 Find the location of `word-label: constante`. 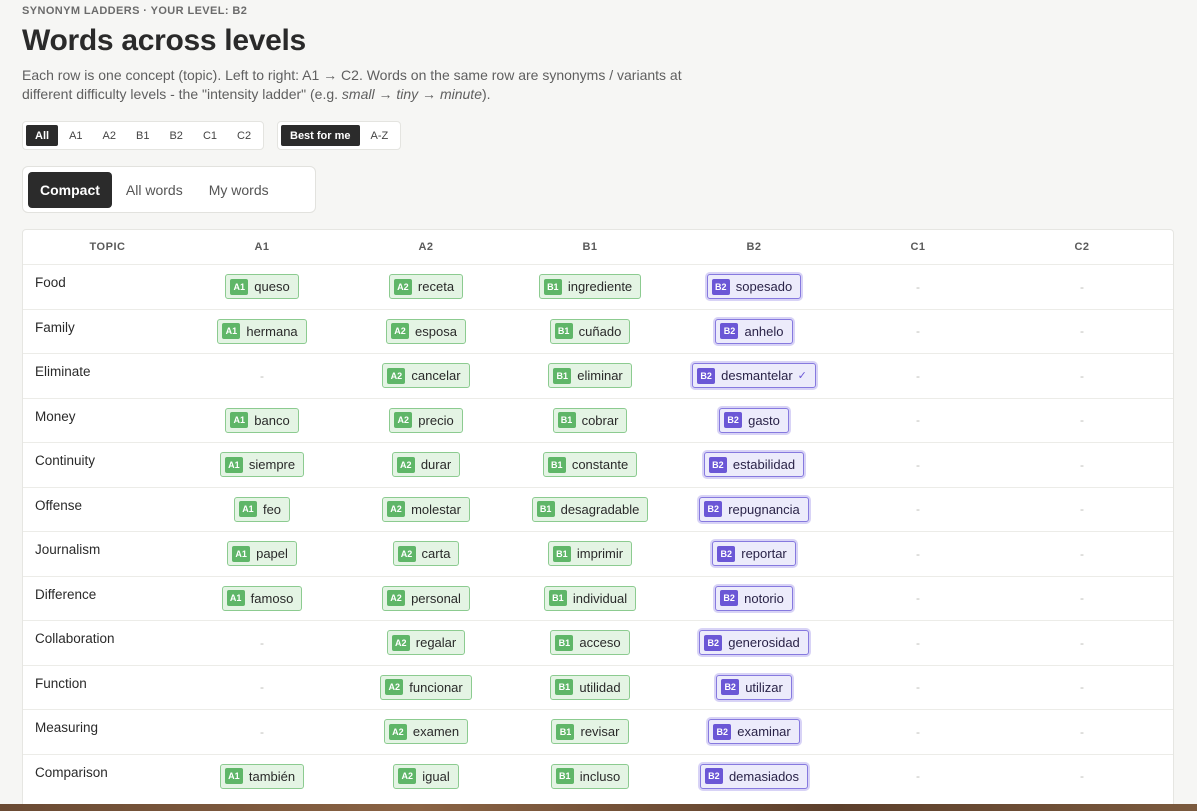

word-label: constante is located at coordinates (600, 465).